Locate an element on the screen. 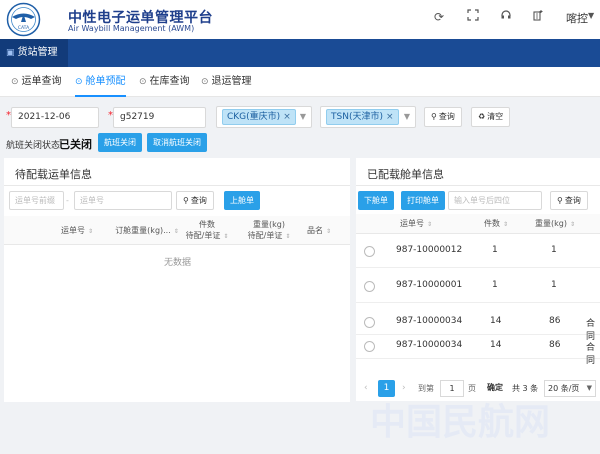 The width and height of the screenshot is (600, 454). svg-text: CATA is located at coordinates (24, 28).